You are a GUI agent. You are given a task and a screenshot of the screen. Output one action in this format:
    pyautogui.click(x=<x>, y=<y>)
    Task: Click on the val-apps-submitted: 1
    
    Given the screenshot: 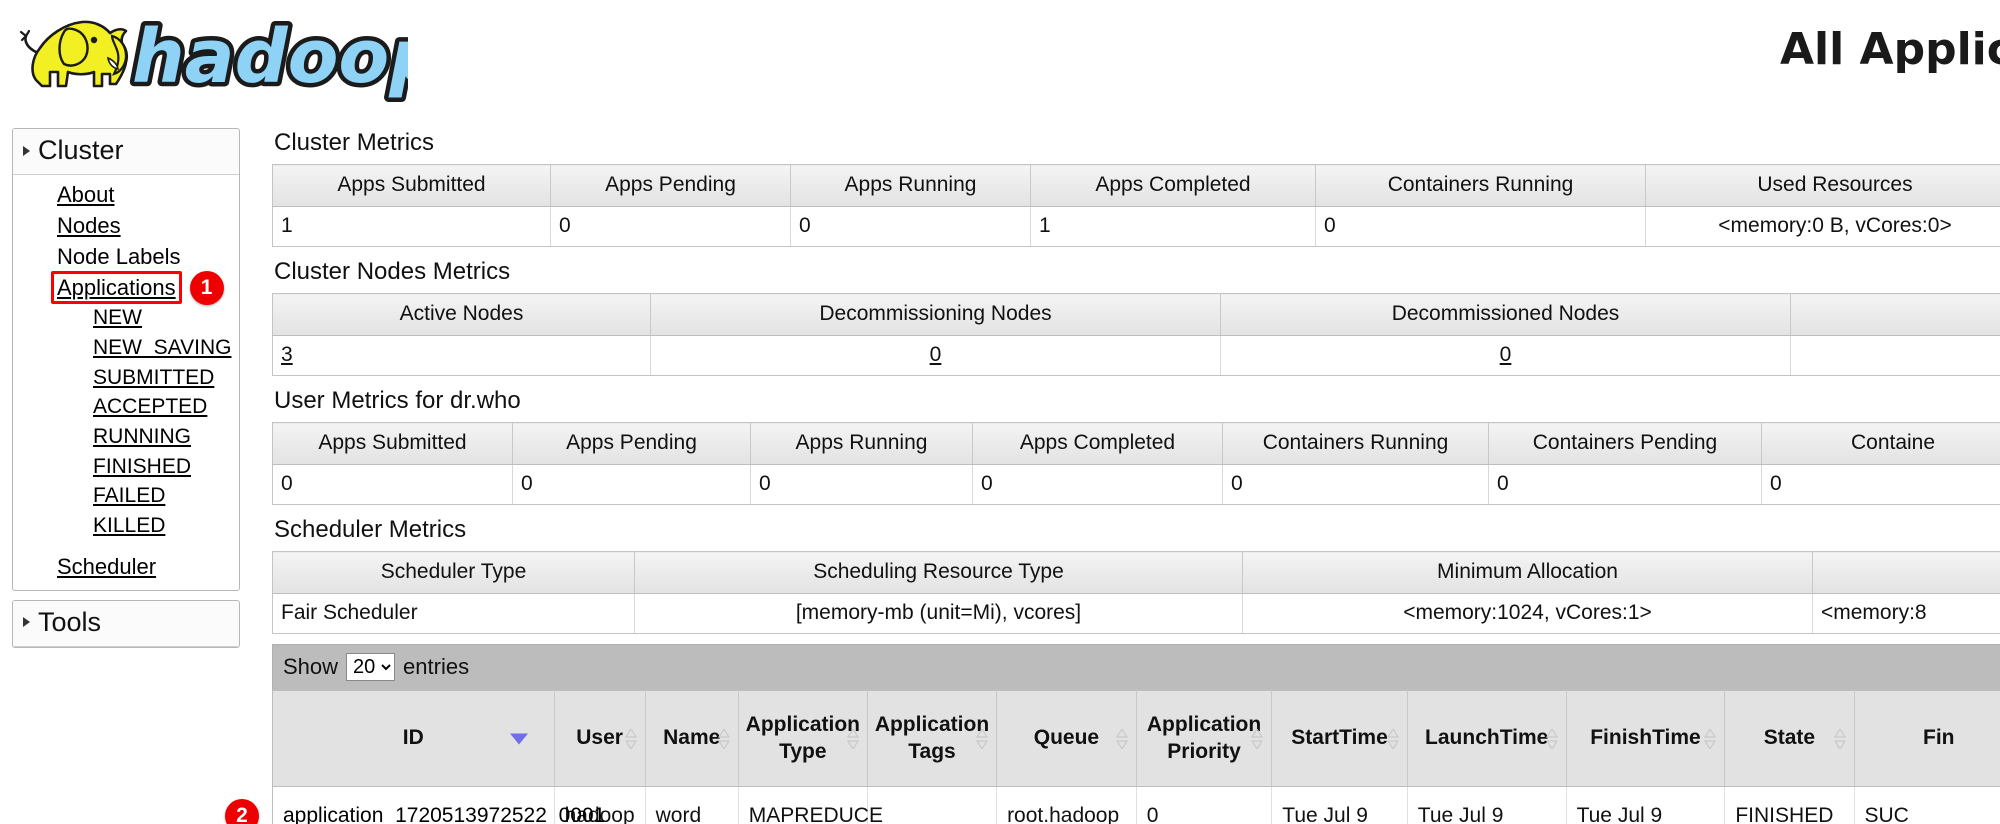 What is the action you would take?
    pyautogui.click(x=411, y=226)
    